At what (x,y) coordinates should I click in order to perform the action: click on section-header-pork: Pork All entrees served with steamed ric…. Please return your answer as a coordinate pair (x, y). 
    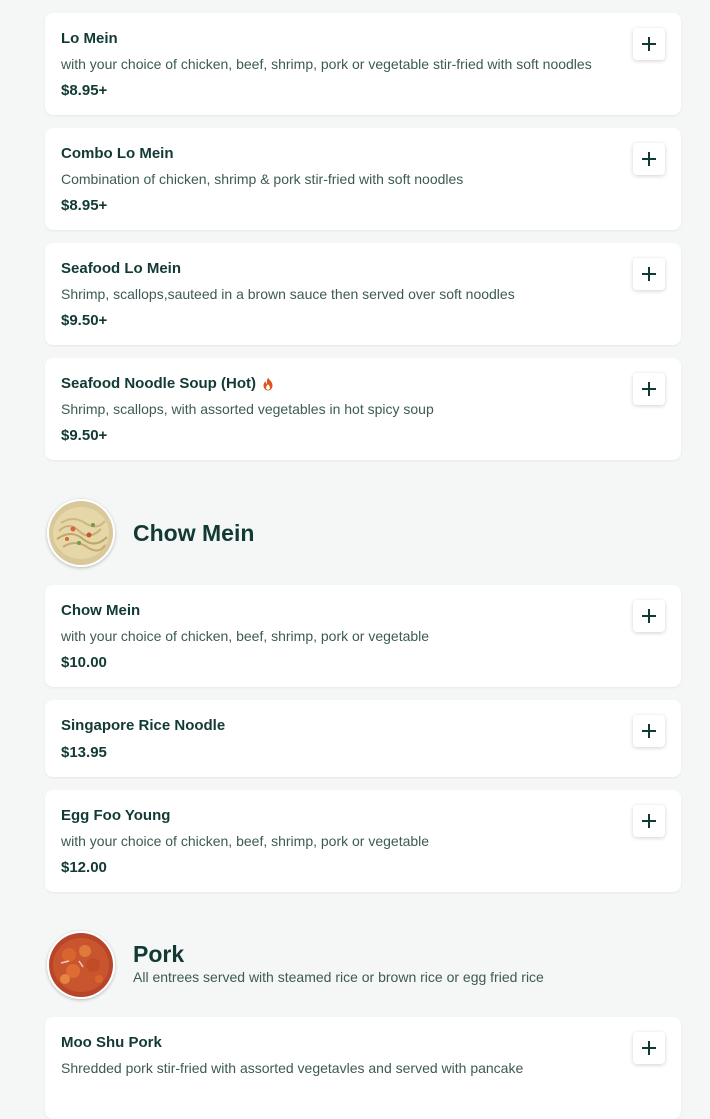
    Looking at the image, I should click on (347, 965).